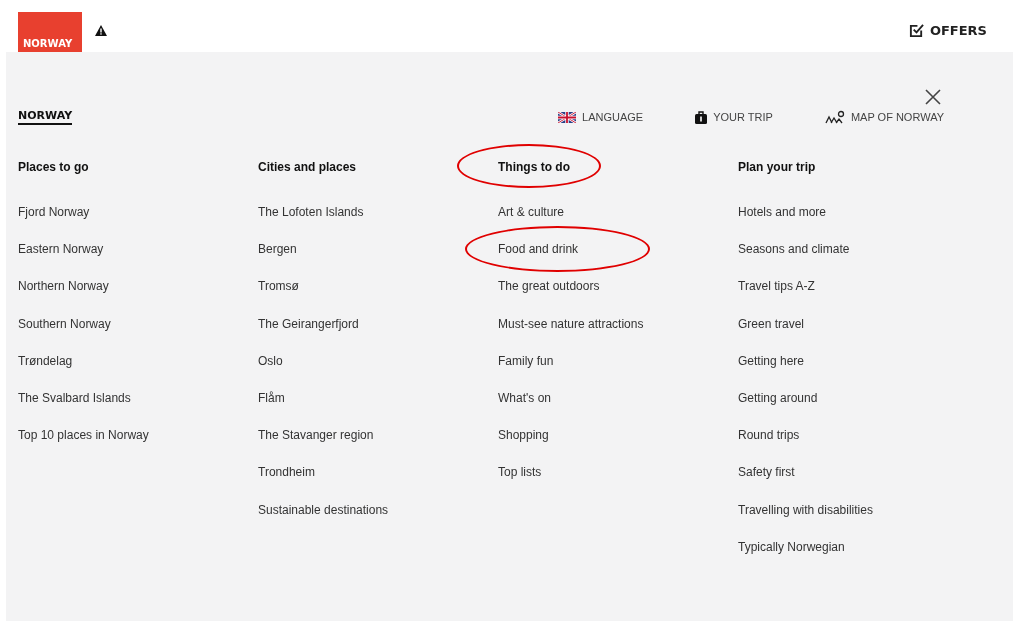 The image size is (1013, 621). What do you see at coordinates (308, 323) in the screenshot?
I see `menu-link: The Geirangerfjord` at bounding box center [308, 323].